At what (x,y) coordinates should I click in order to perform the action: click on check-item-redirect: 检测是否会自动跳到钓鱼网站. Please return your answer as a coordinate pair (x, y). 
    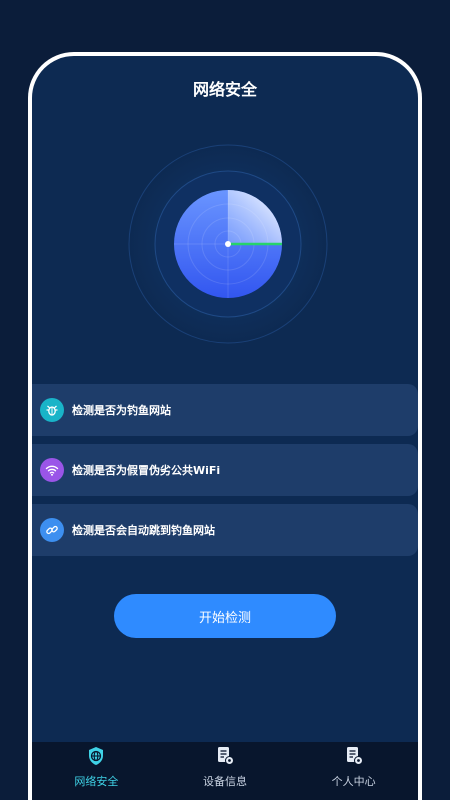
    Looking at the image, I should click on (225, 530).